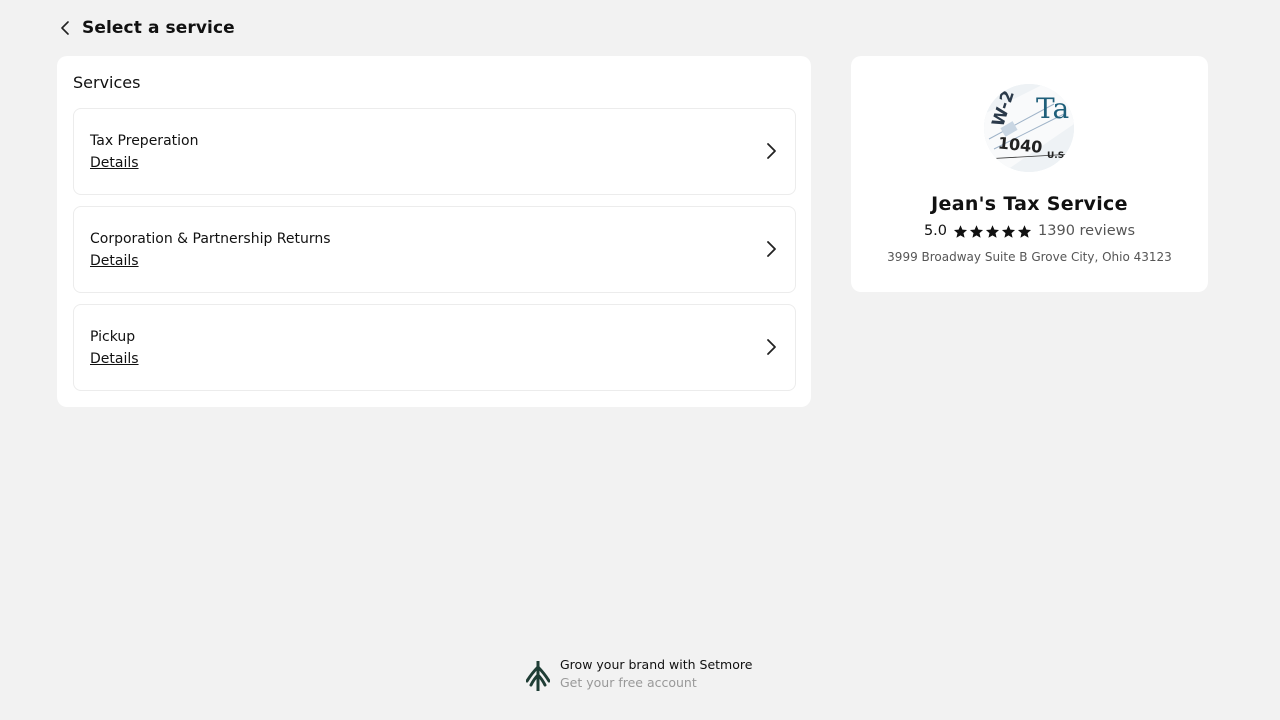  Describe the element at coordinates (113, 337) in the screenshot. I see `service-name: Pickup` at that location.